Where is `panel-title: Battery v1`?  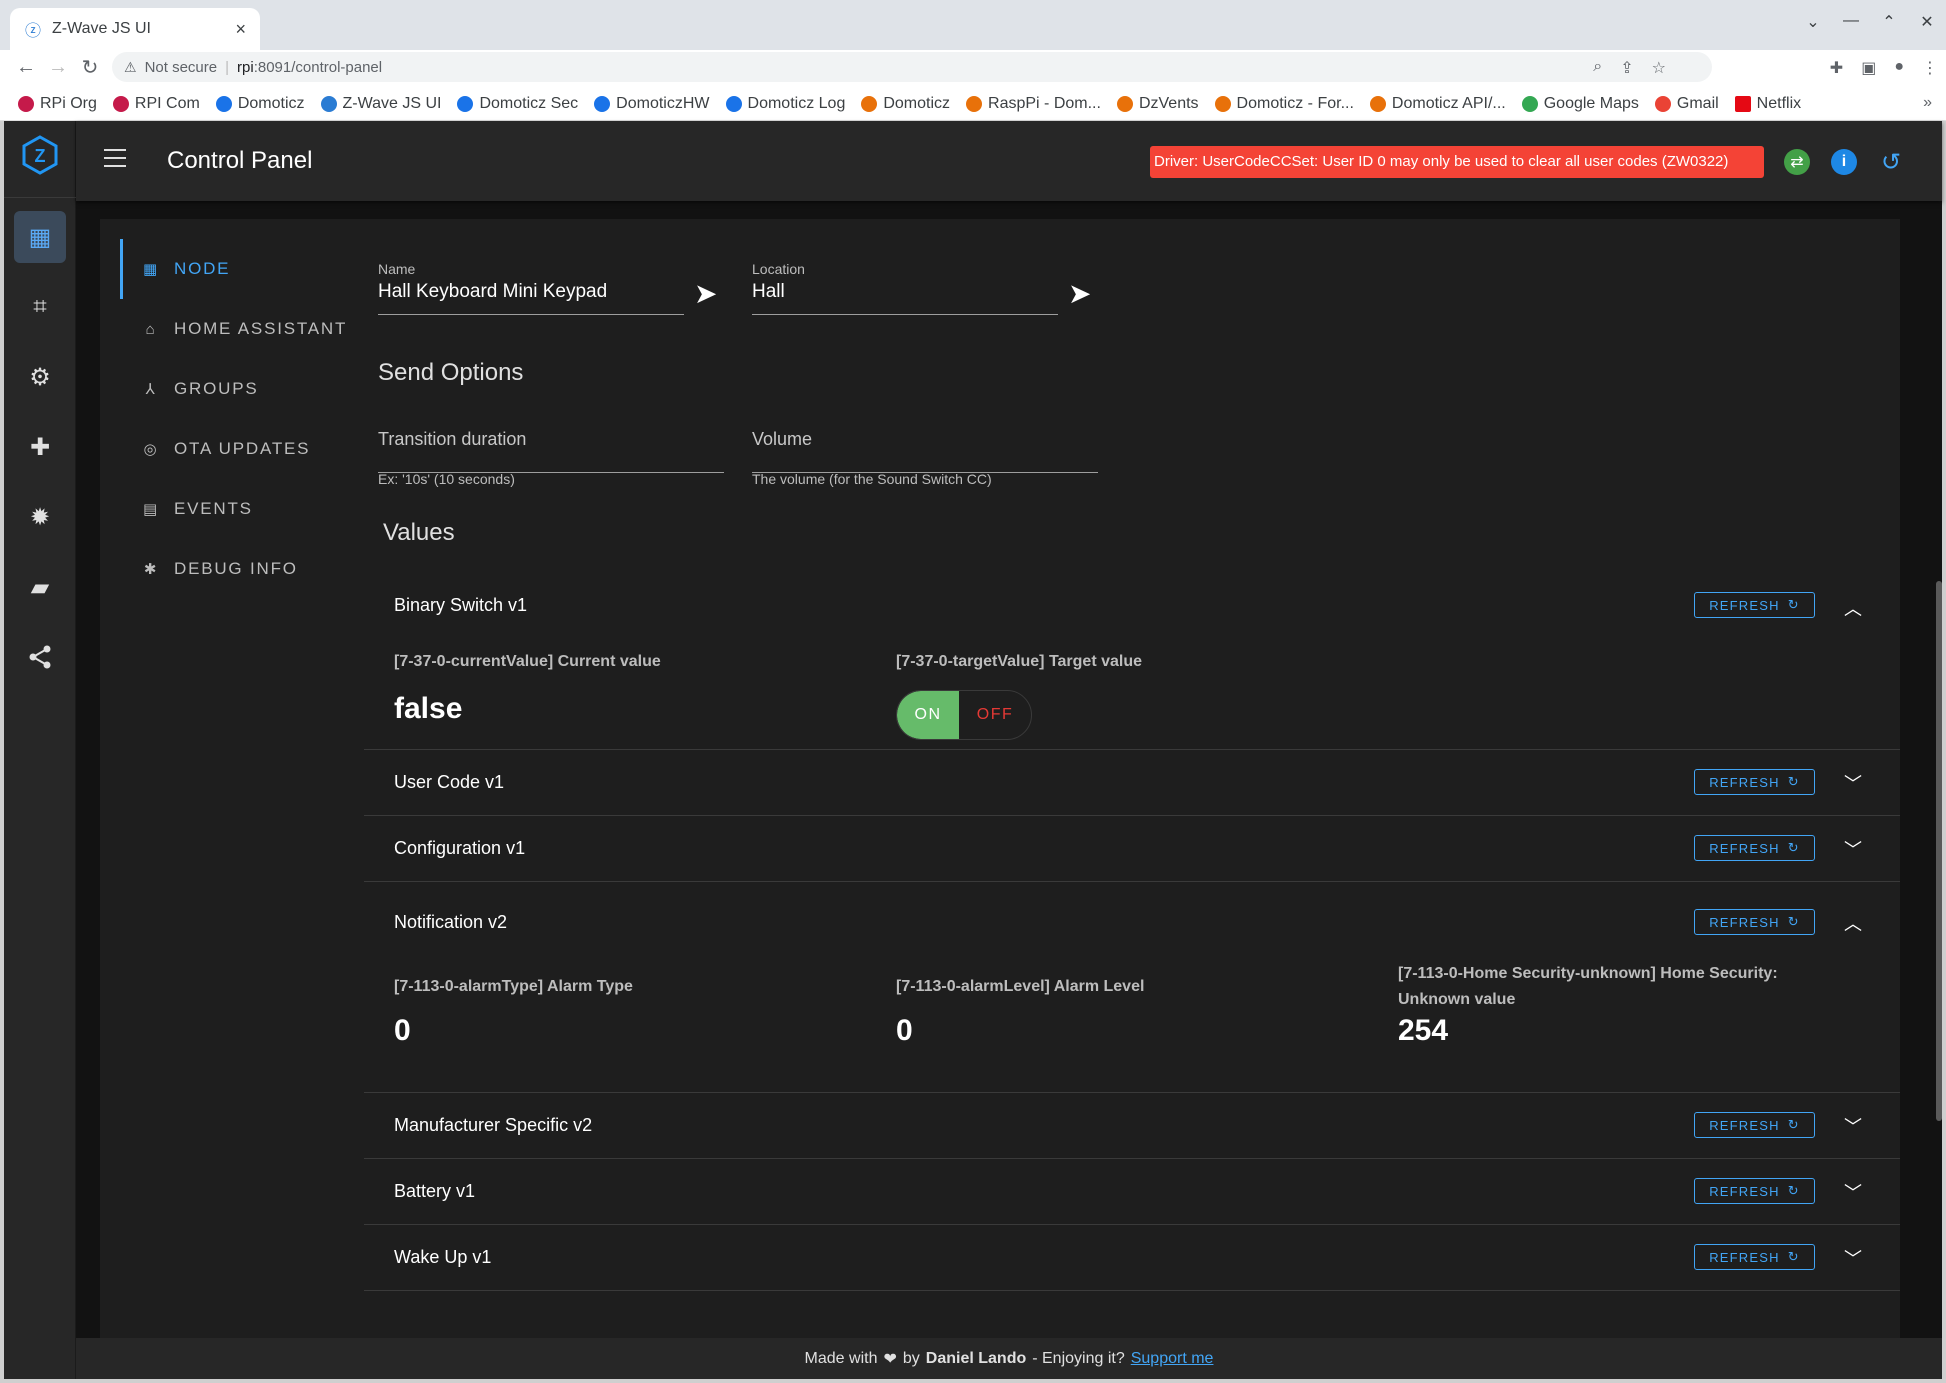
panel-title: Battery v1 is located at coordinates (434, 1191).